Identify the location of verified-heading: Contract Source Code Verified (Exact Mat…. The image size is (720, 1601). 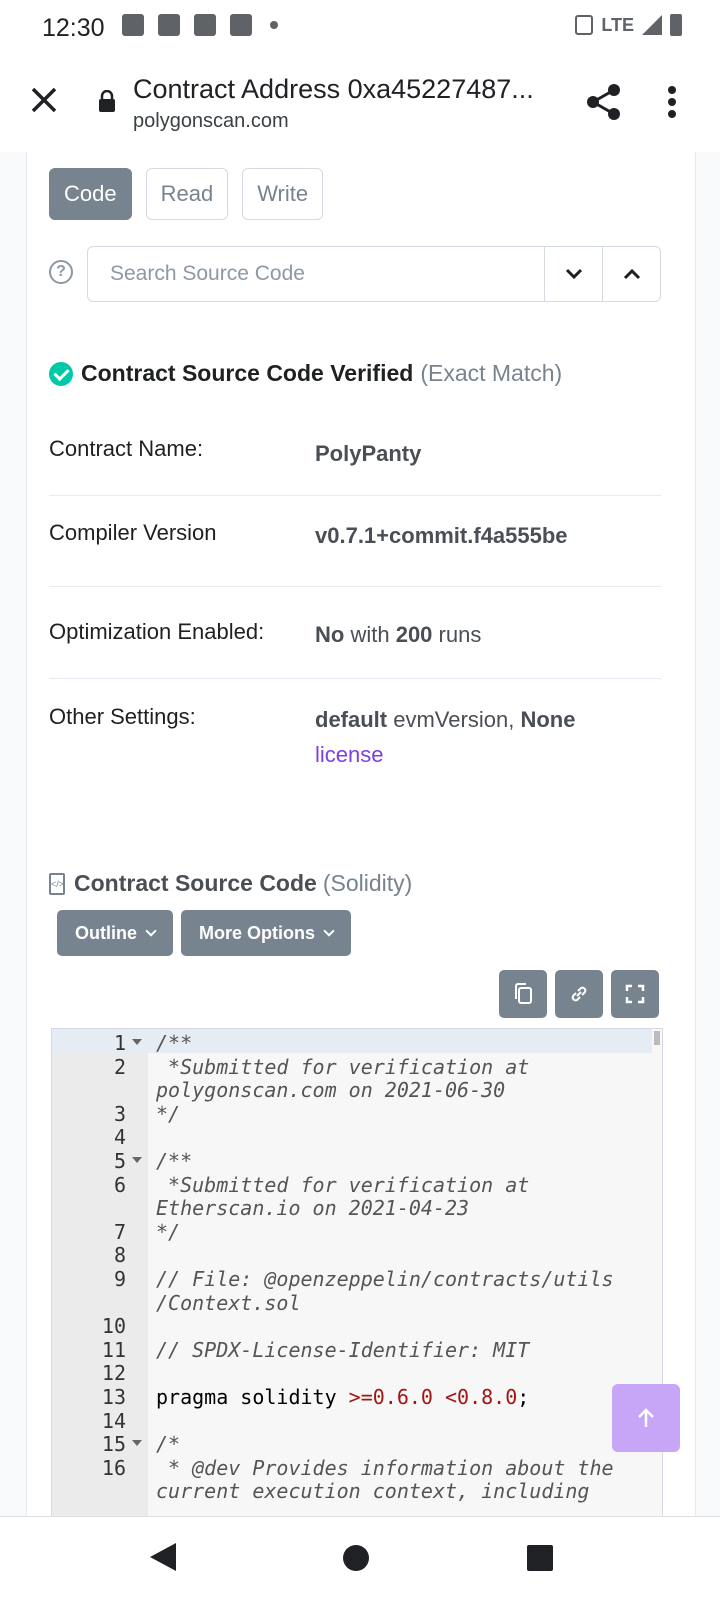
(305, 373).